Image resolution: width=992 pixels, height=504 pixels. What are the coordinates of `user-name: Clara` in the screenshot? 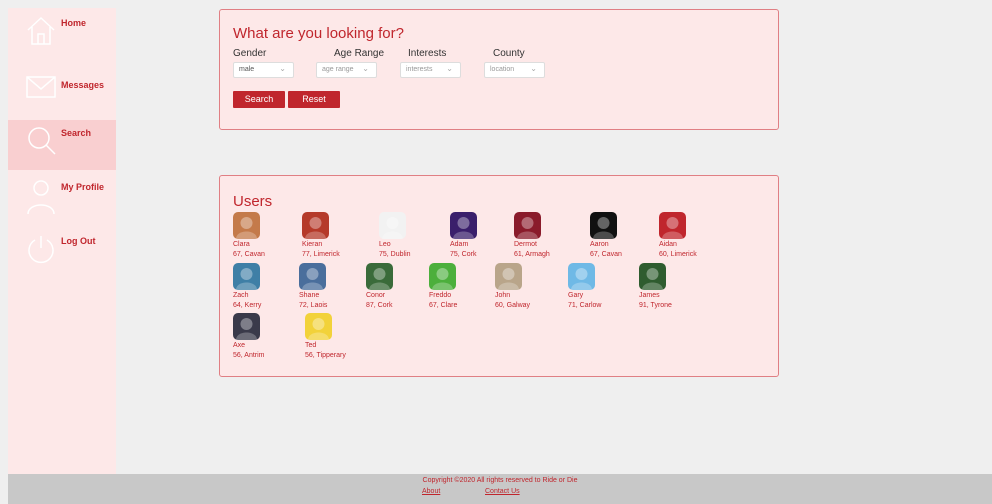 It's located at (268, 244).